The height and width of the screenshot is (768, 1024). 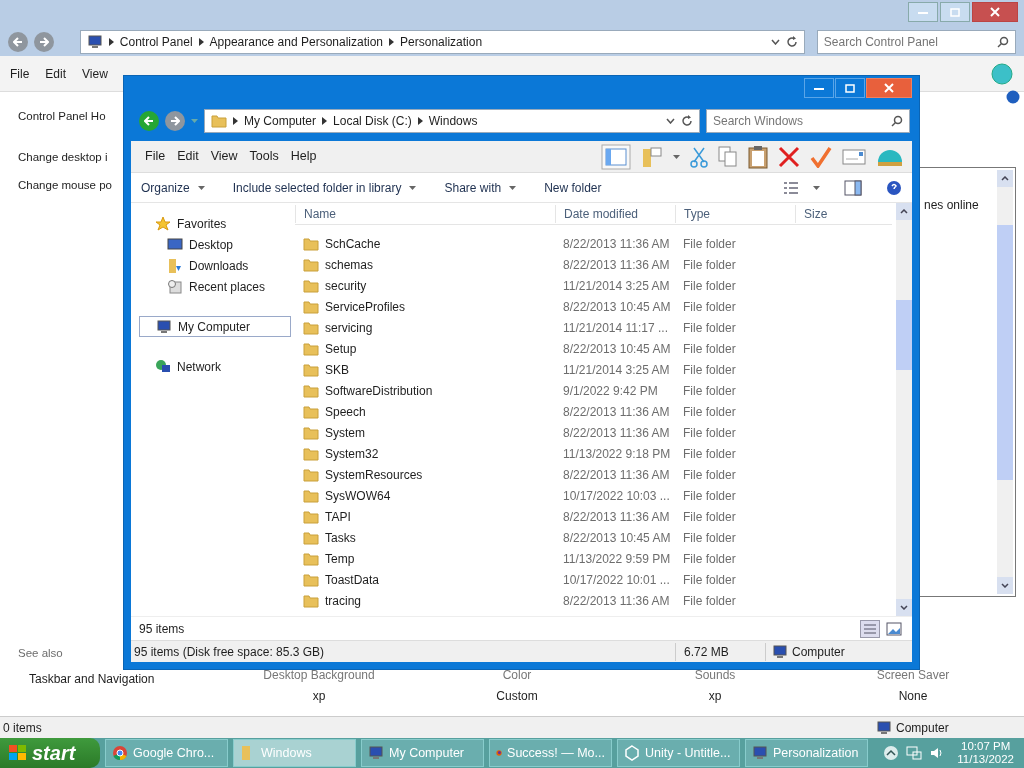 What do you see at coordinates (372, 121) in the screenshot?
I see `breadcrumb-item: Local Disk (C:)` at bounding box center [372, 121].